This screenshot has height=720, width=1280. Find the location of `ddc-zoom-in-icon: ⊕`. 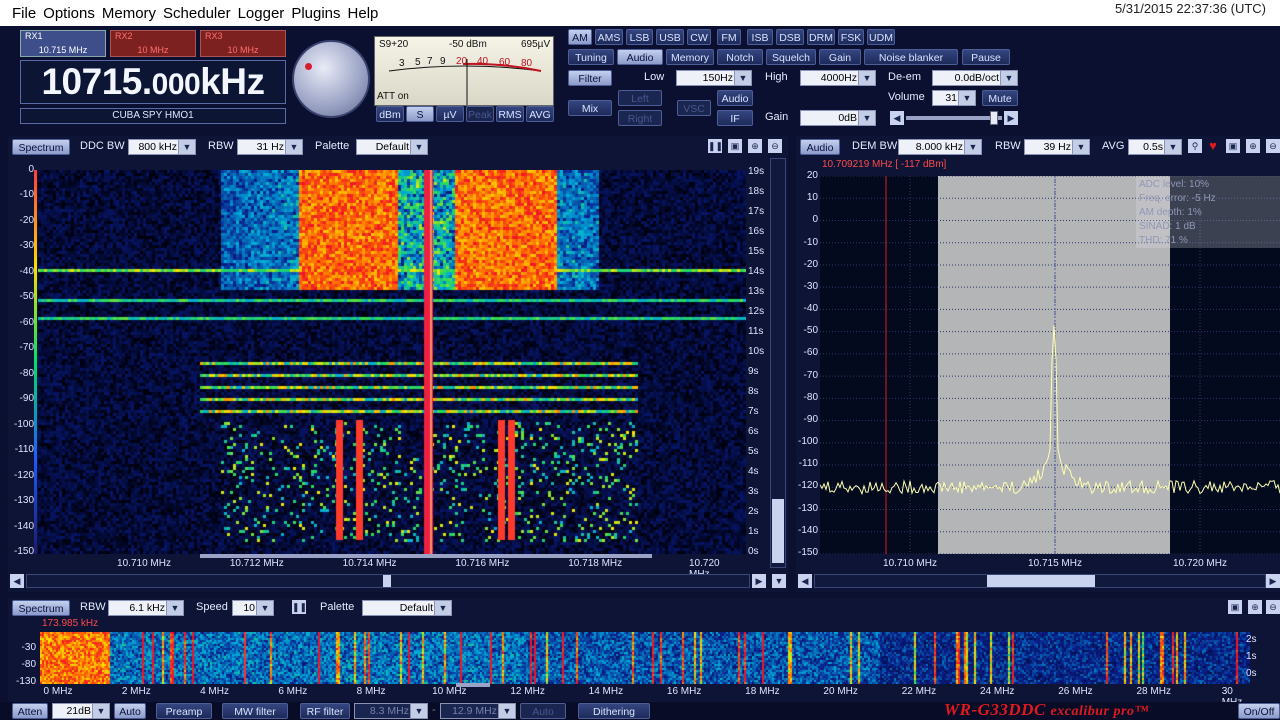

ddc-zoom-in-icon: ⊕ is located at coordinates (755, 146).